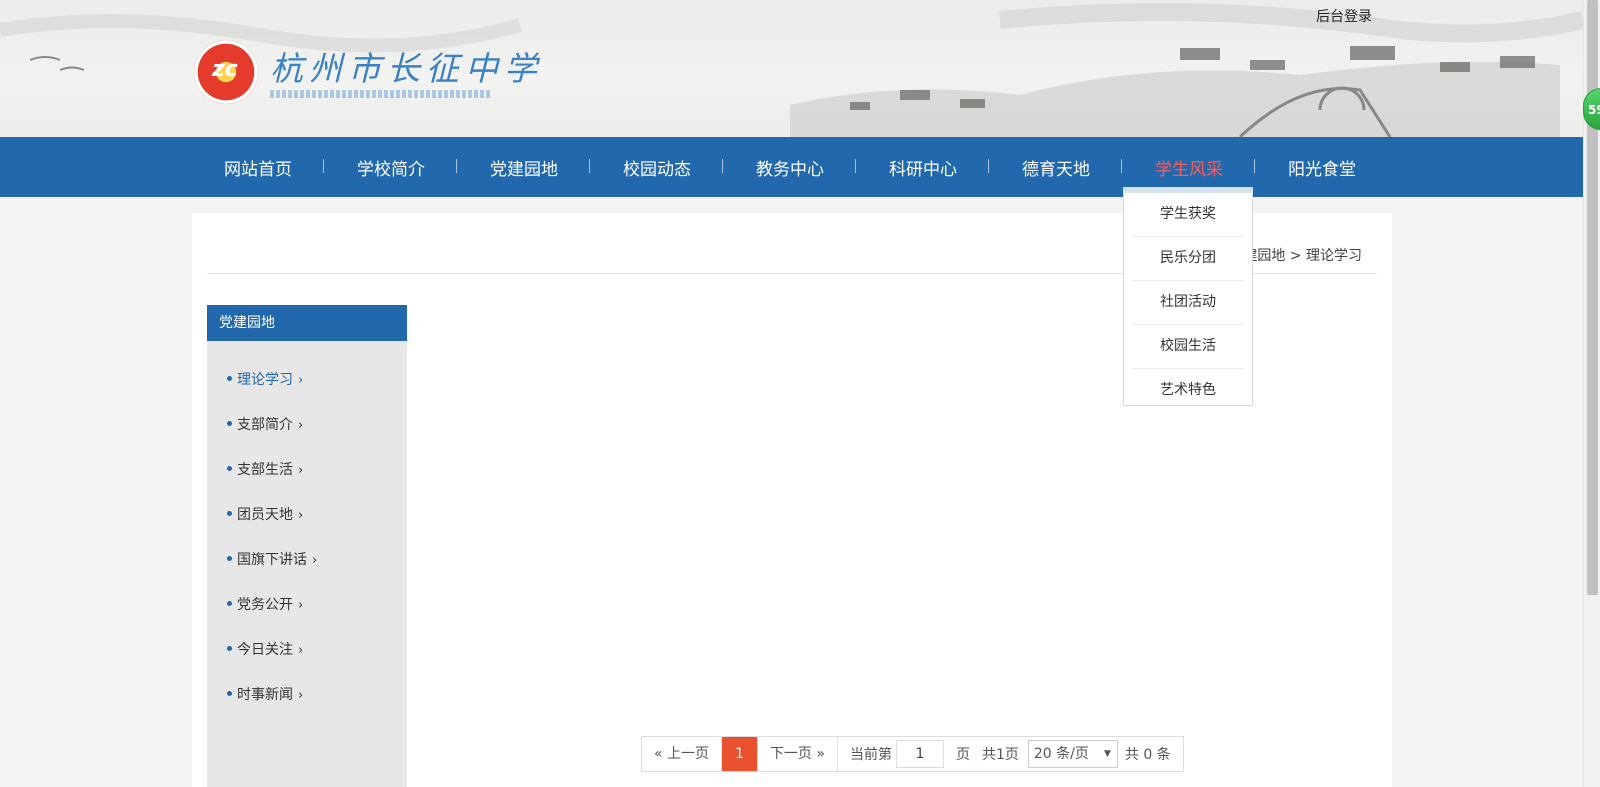 The width and height of the screenshot is (1600, 787). Describe the element at coordinates (798, 754) in the screenshot. I see `next-page-button: 下一页 »` at that location.